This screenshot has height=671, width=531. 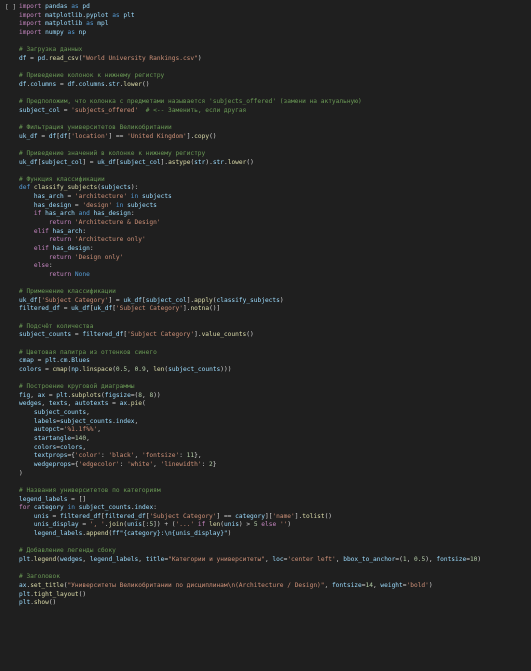 I want to click on code-line: # Приведение колонок к нижнему регистру, so click(x=92, y=76).